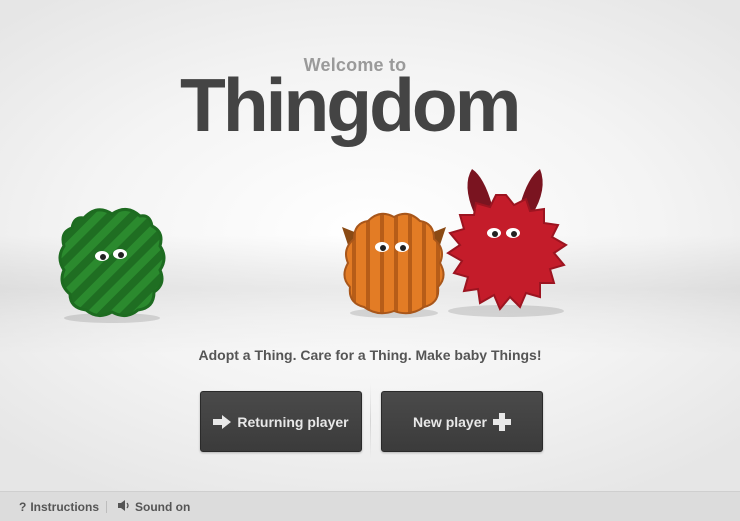 Image resolution: width=740 pixels, height=521 pixels. I want to click on green-thing, so click(112, 262).